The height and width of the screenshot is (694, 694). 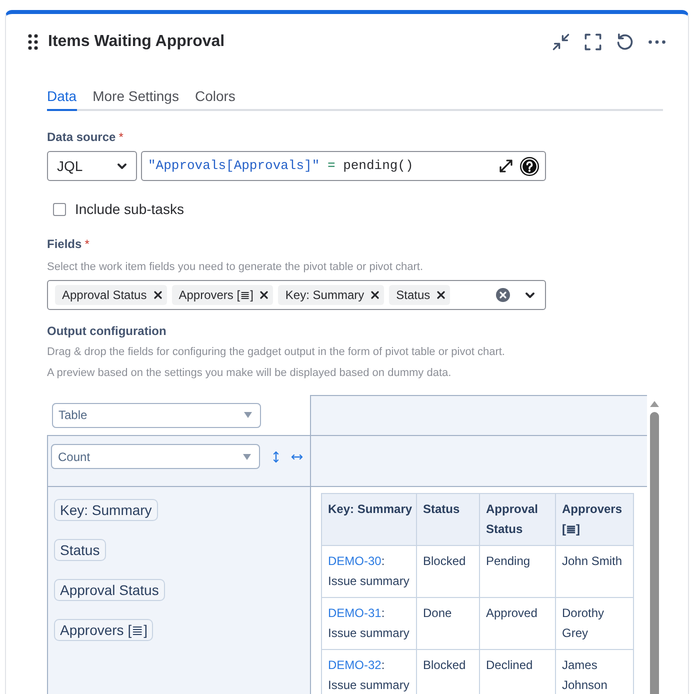 I want to click on field-label: Data source, so click(x=81, y=137).